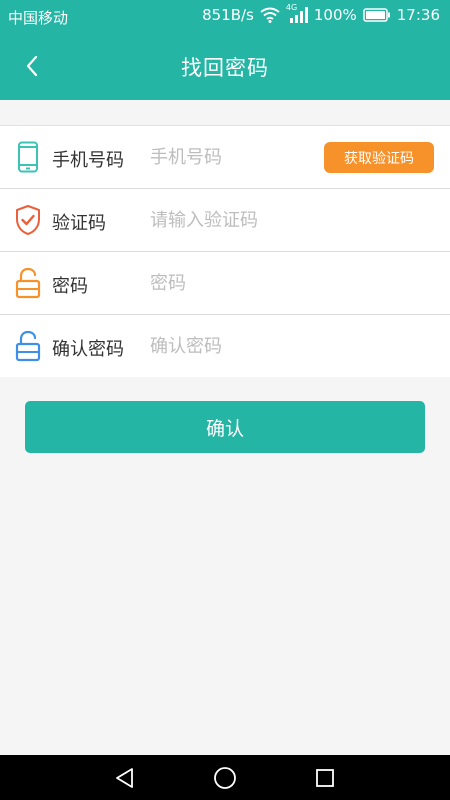 The image size is (450, 800). I want to click on phone-label: 手机号码, so click(88, 160).